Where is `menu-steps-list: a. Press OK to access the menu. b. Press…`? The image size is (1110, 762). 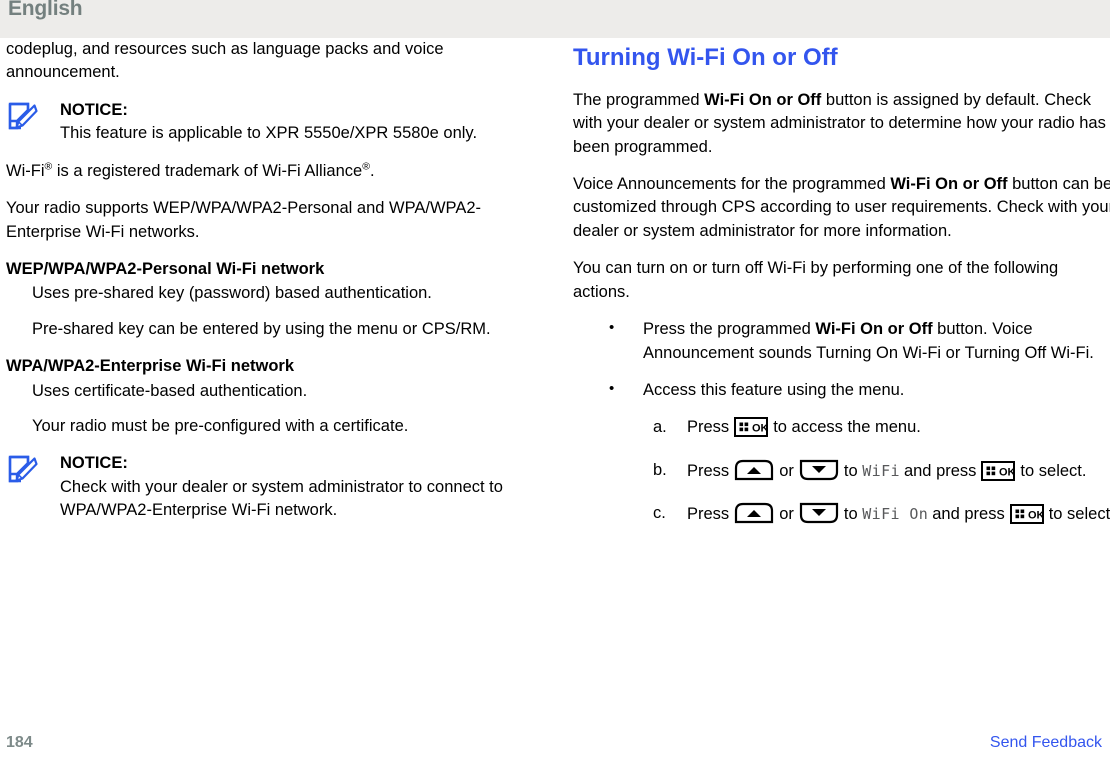
menu-steps-list: a. Press OK to access the menu. b. Press… is located at coordinates (876, 471).